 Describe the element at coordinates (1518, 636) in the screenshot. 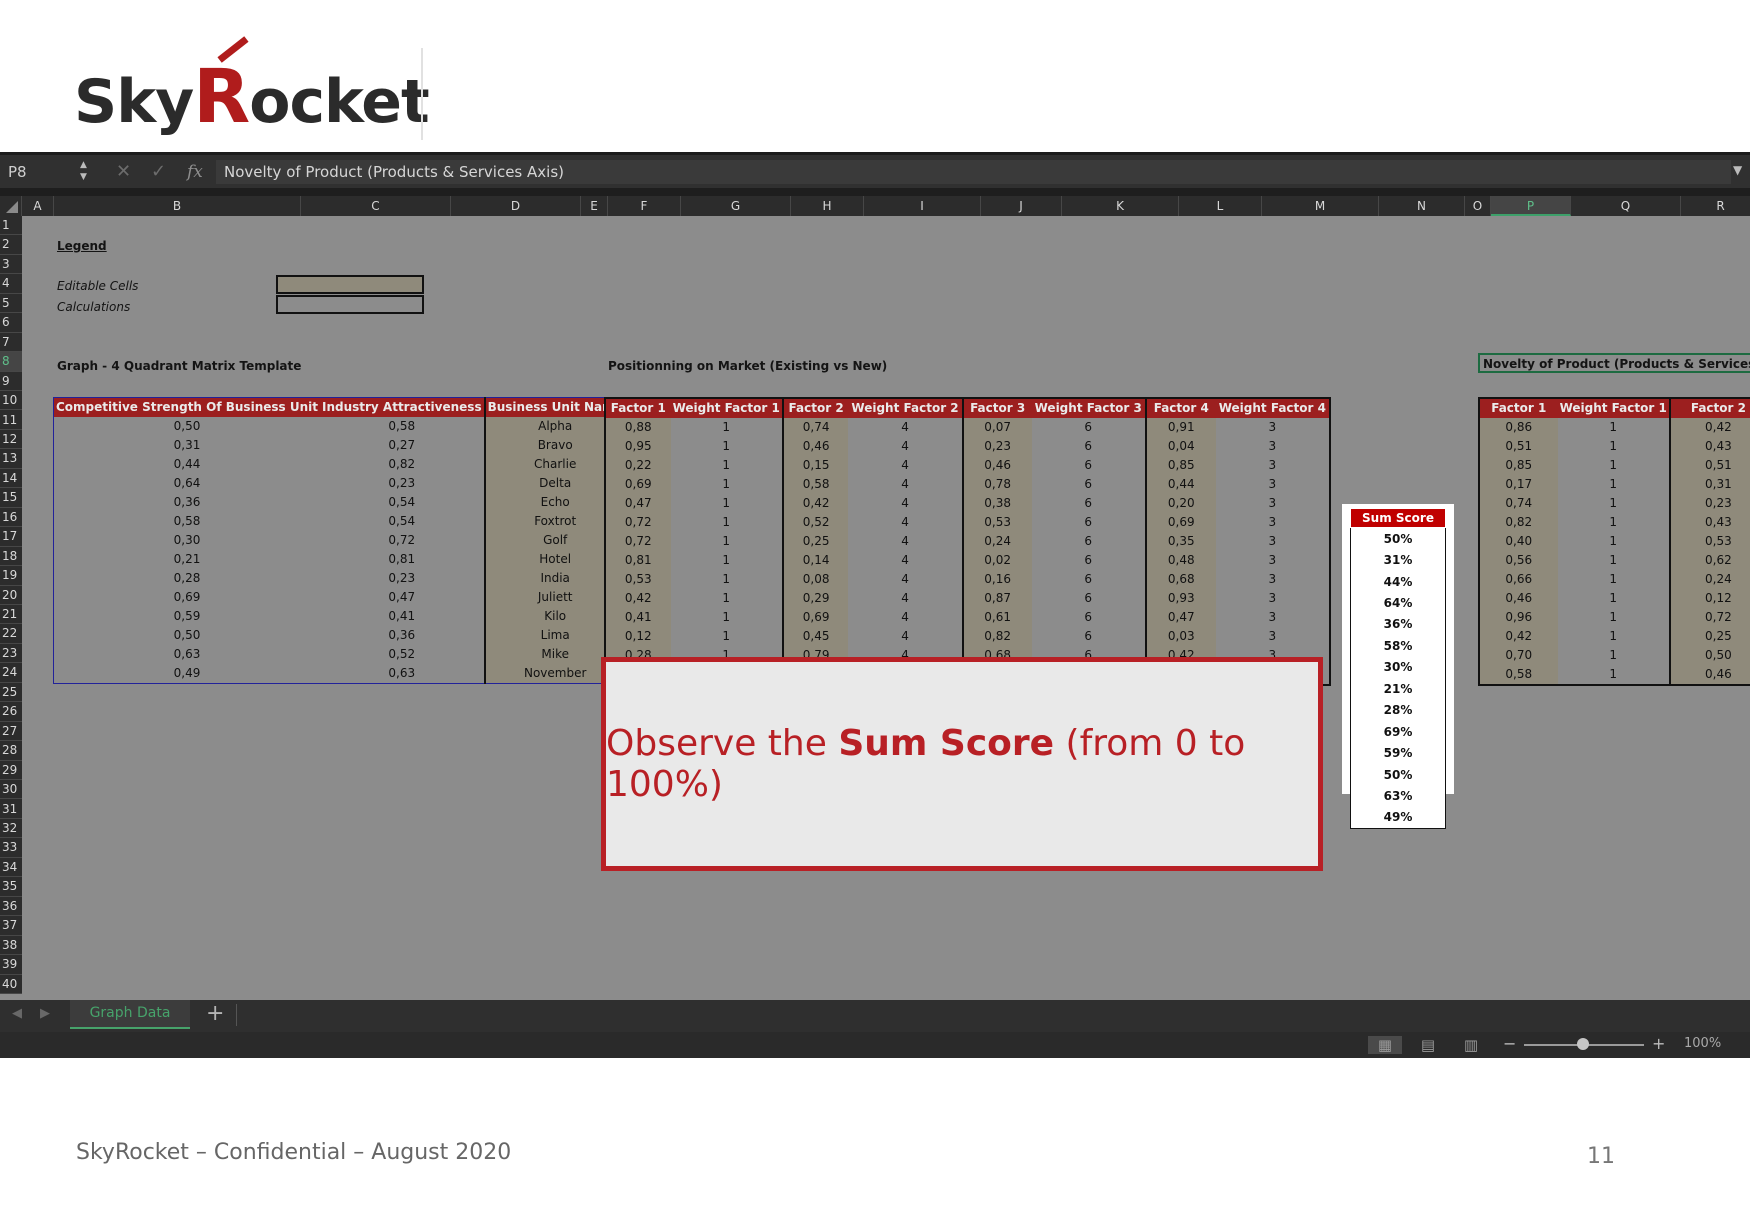

I see `table-cell: 0,42` at that location.